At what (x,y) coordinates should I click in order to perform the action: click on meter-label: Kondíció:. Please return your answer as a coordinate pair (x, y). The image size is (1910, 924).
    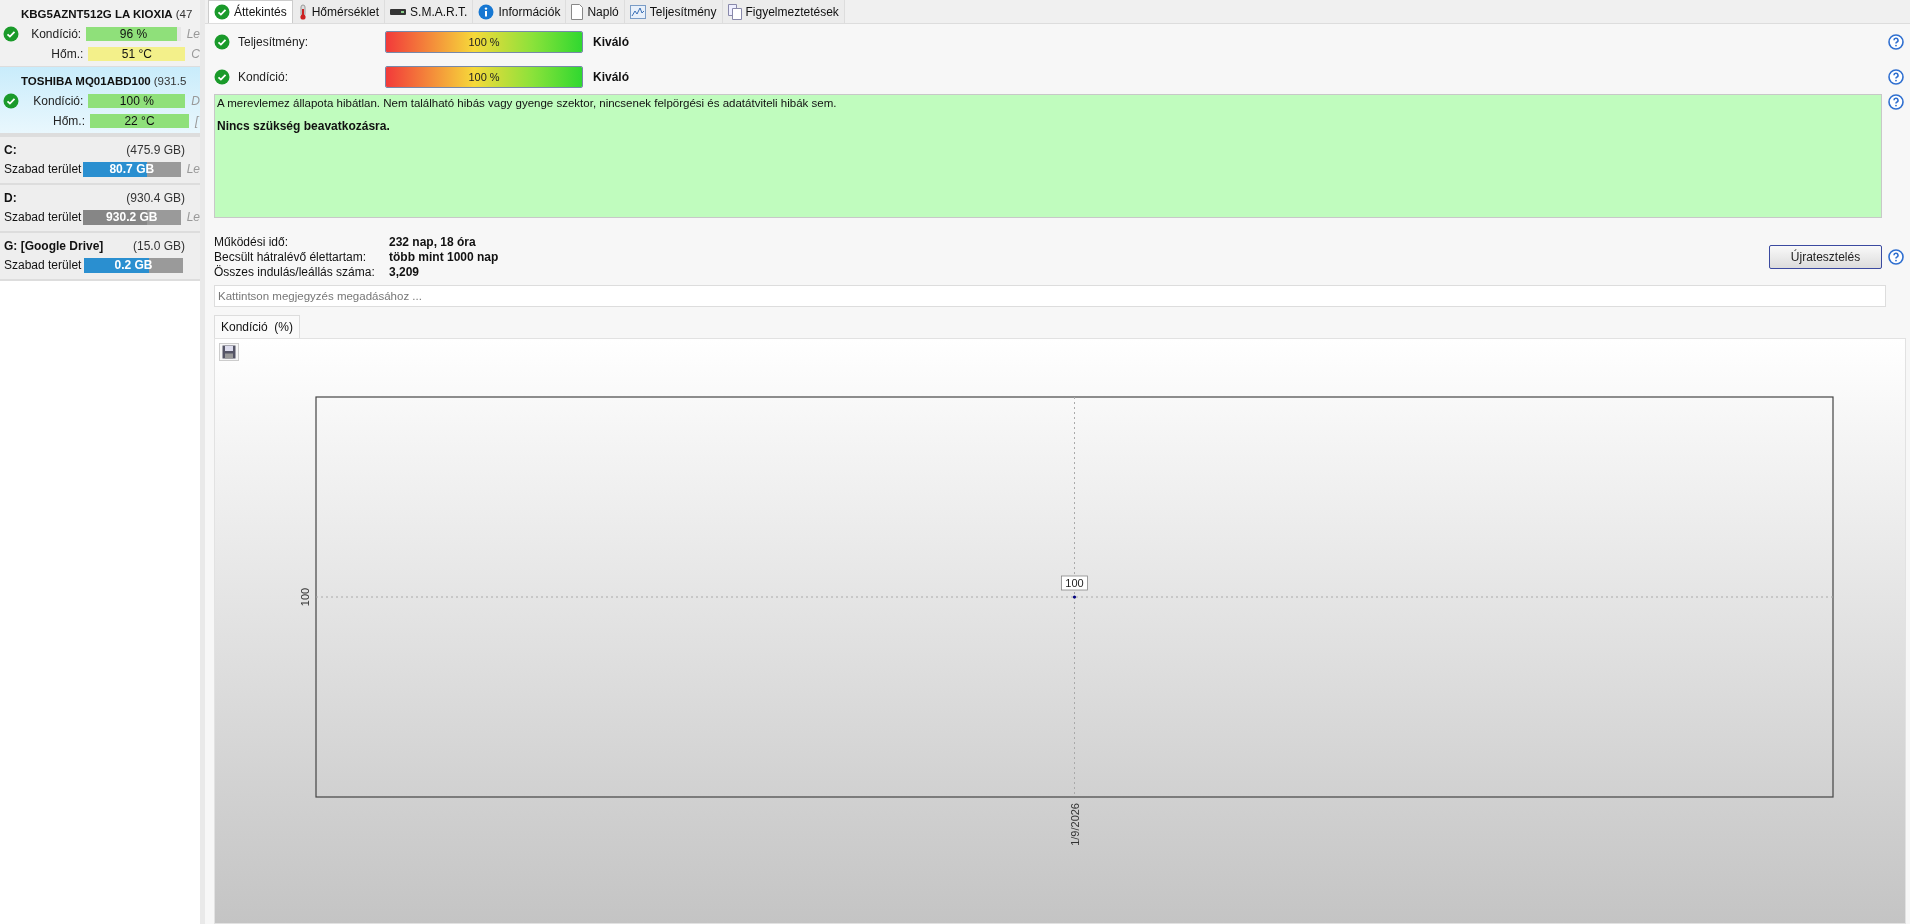
    Looking at the image, I should click on (263, 76).